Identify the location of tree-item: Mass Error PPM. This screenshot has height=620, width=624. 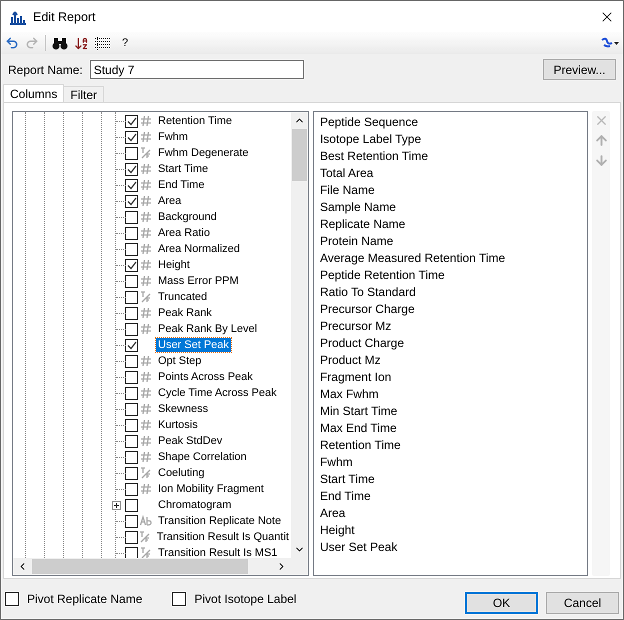
(198, 281).